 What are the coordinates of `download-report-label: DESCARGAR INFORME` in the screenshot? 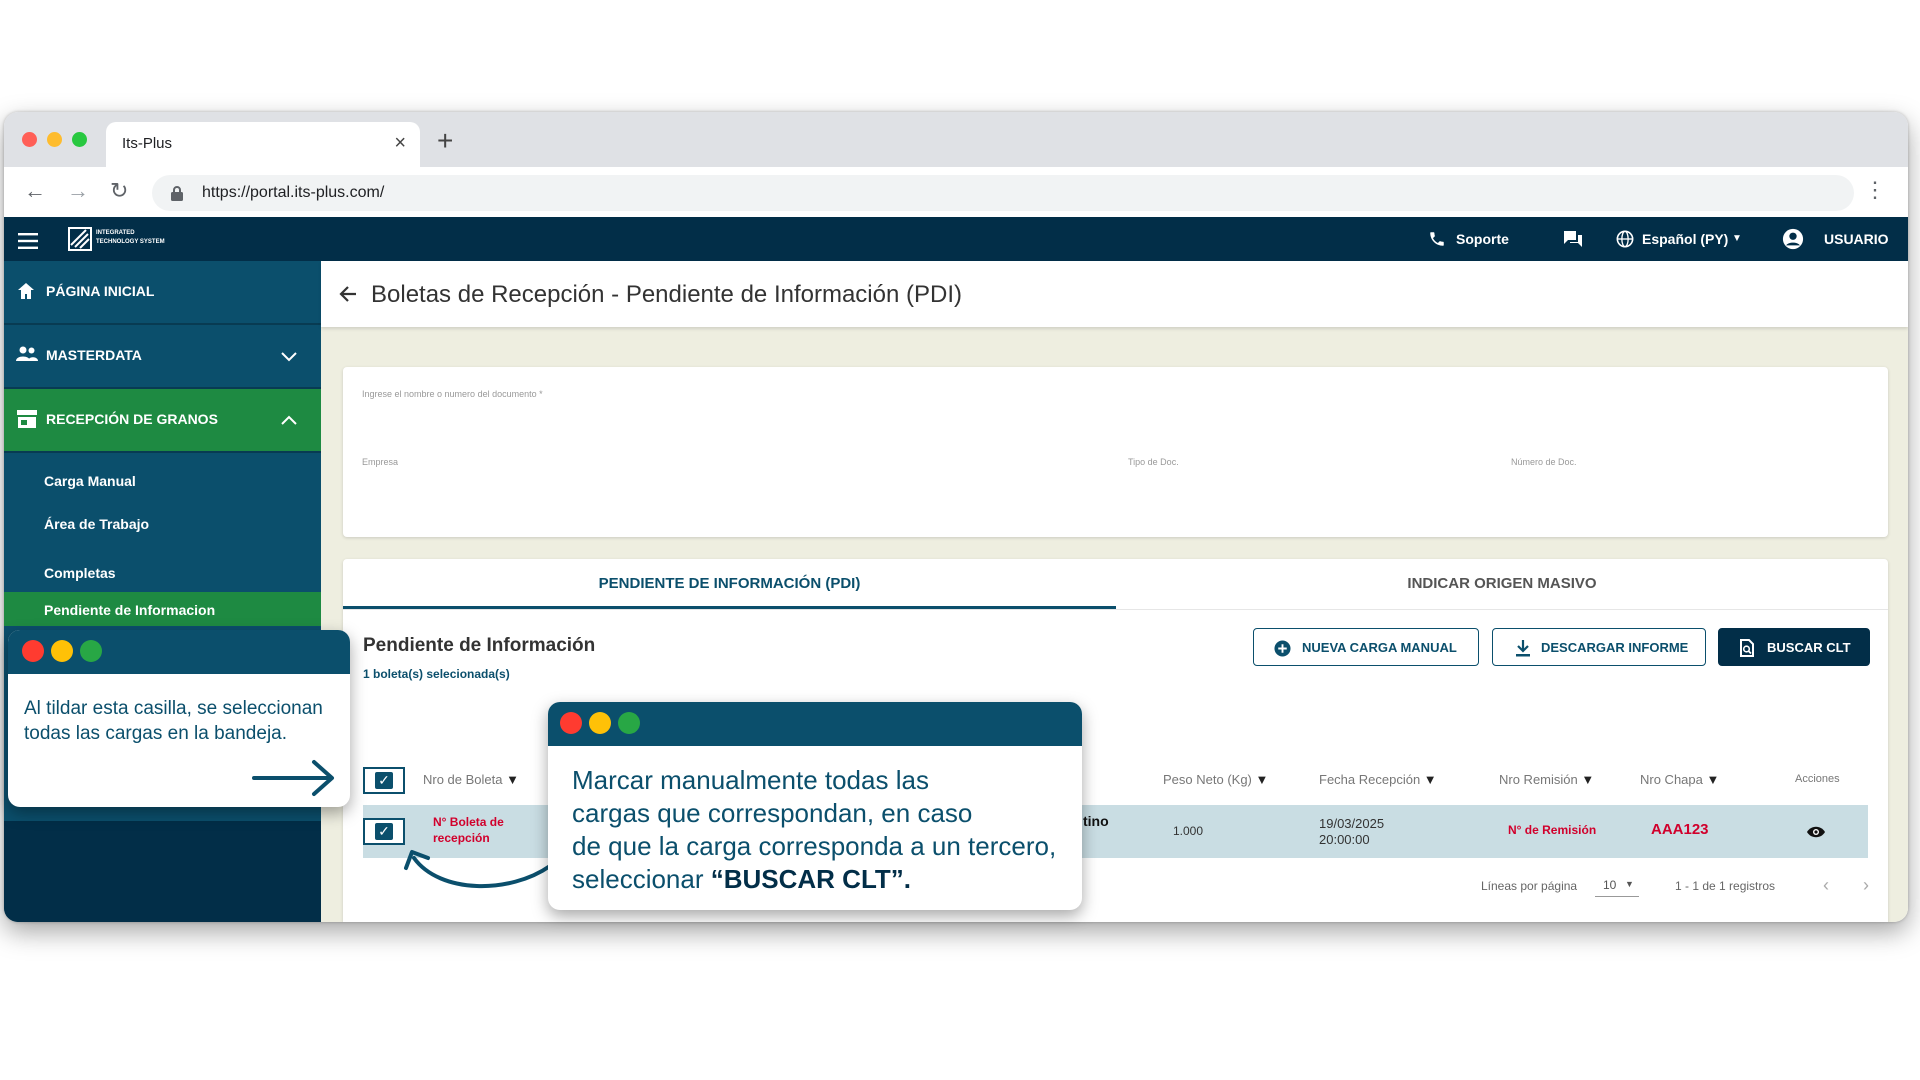 It's located at (1615, 647).